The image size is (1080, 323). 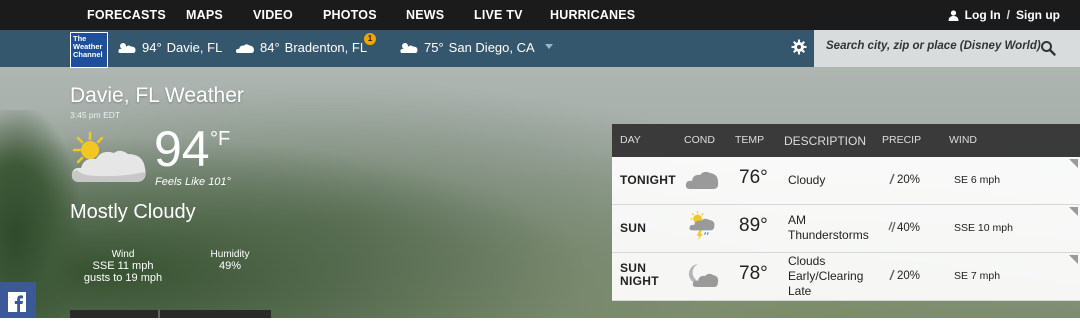 What do you see at coordinates (326, 47) in the screenshot?
I see `recent-location-name: Bradenton, FL` at bounding box center [326, 47].